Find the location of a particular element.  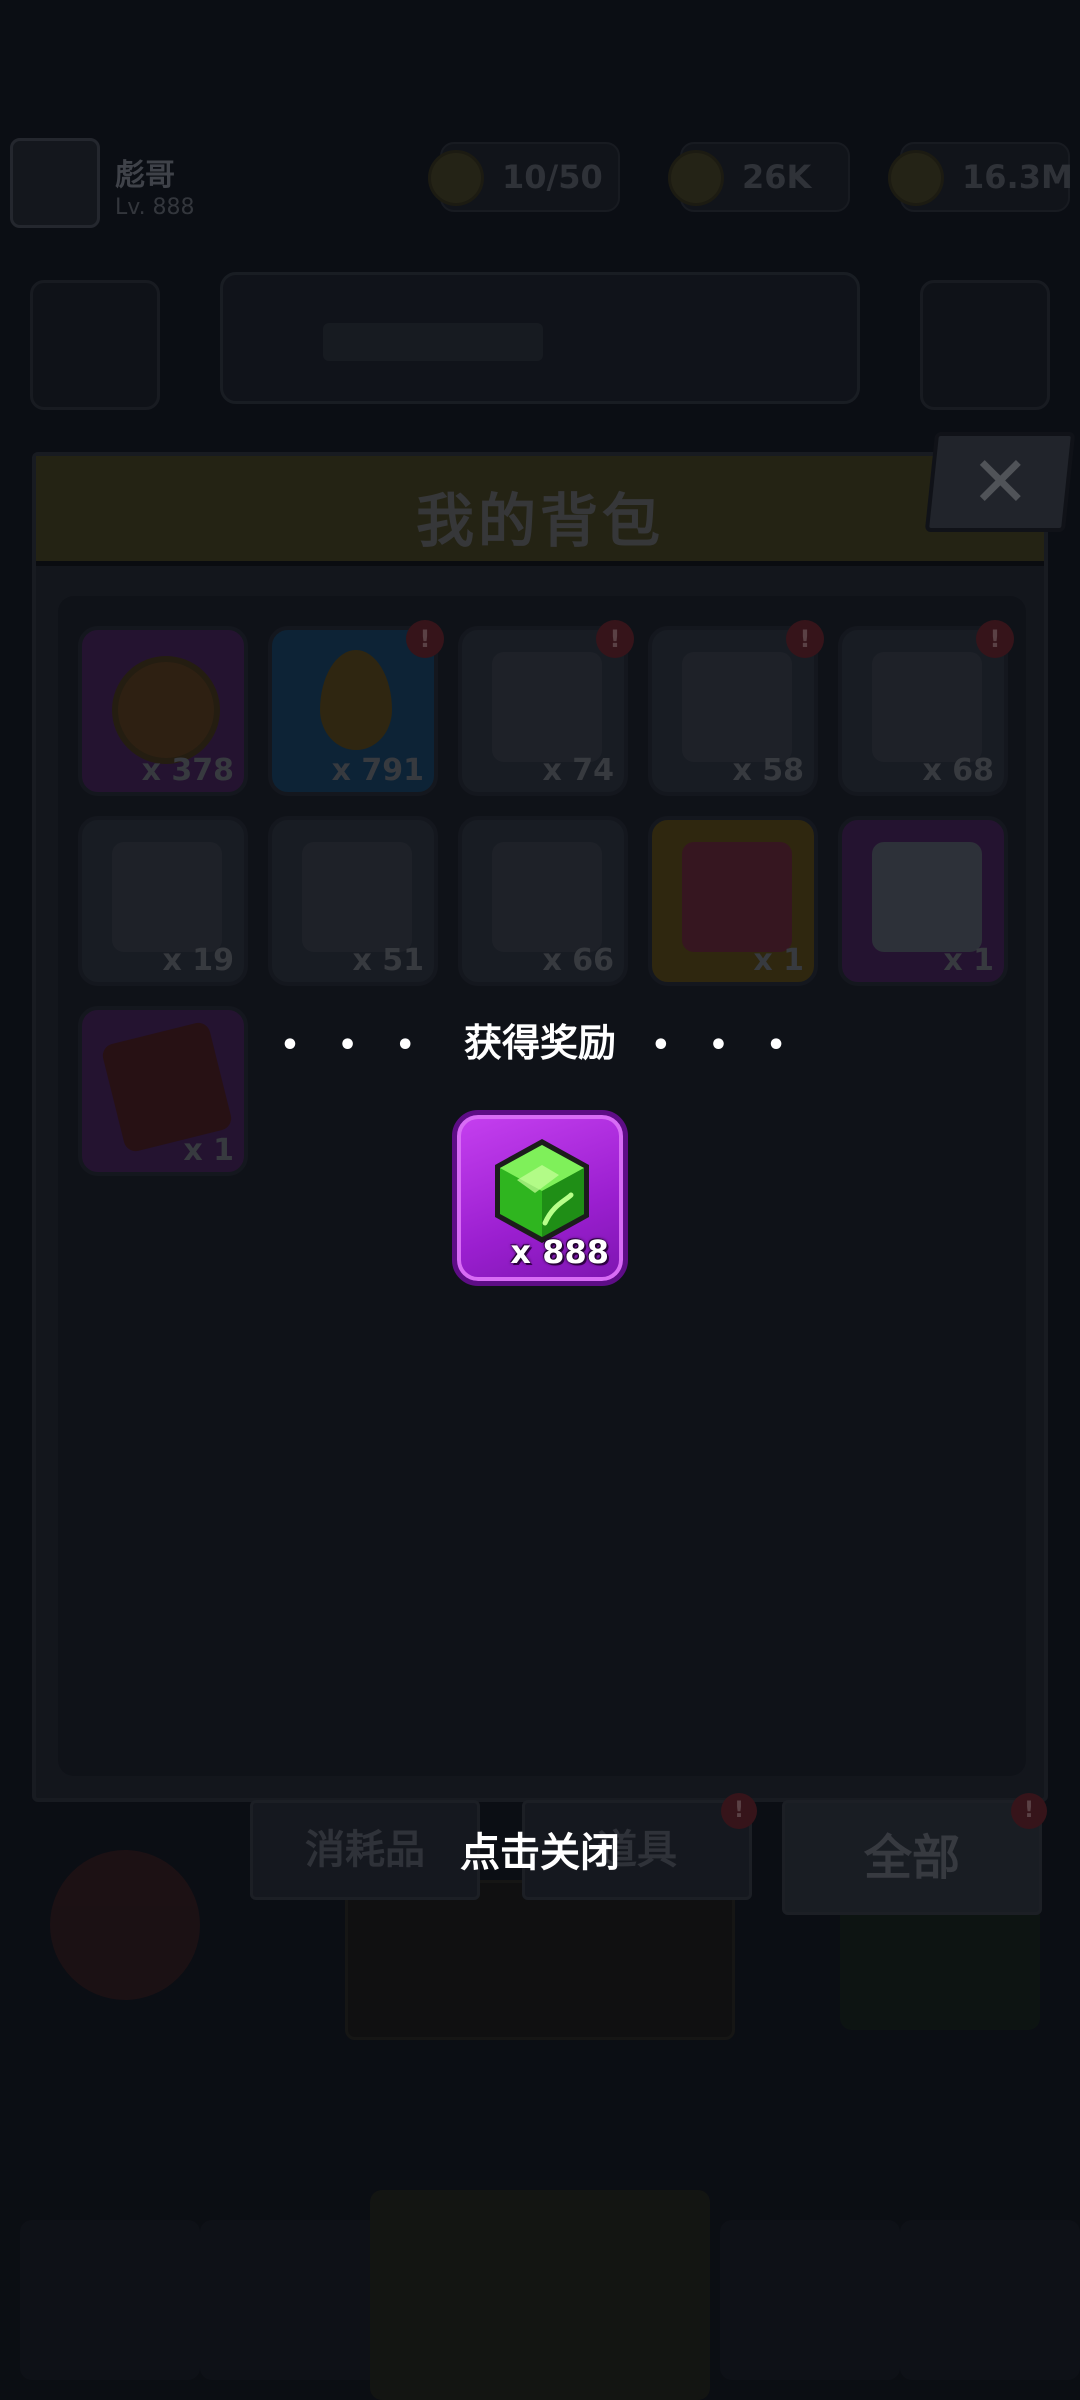

item-count: x 66 is located at coordinates (578, 960).